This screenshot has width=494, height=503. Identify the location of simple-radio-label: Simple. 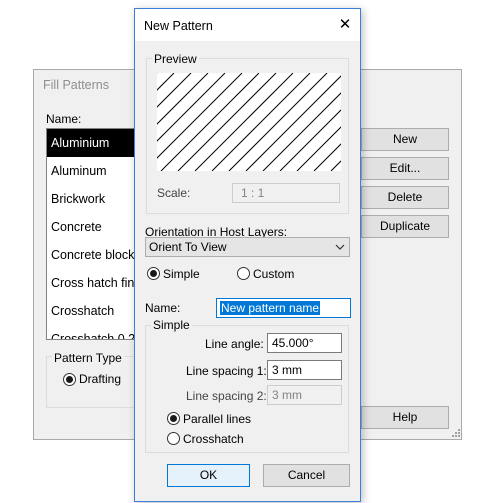
(181, 274).